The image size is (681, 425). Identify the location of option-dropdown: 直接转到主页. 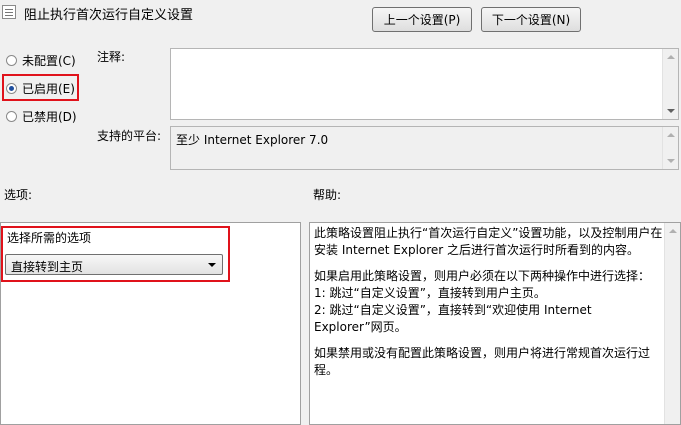
(114, 264).